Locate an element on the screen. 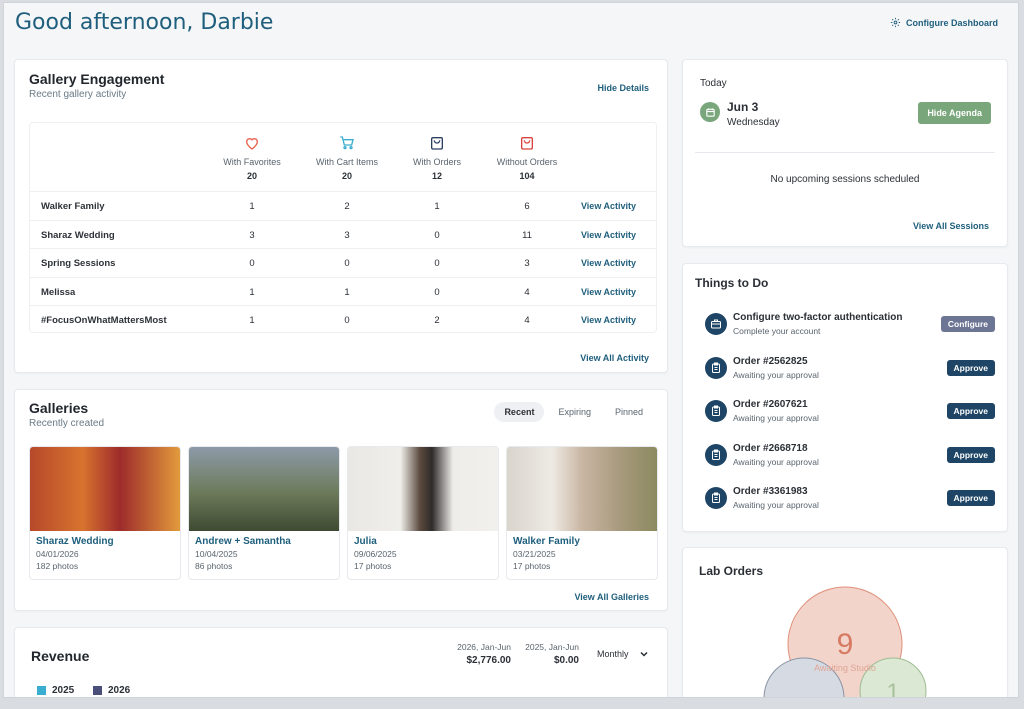 Image resolution: width=1024 pixels, height=709 pixels. revenue-title: Revenue is located at coordinates (60, 656).